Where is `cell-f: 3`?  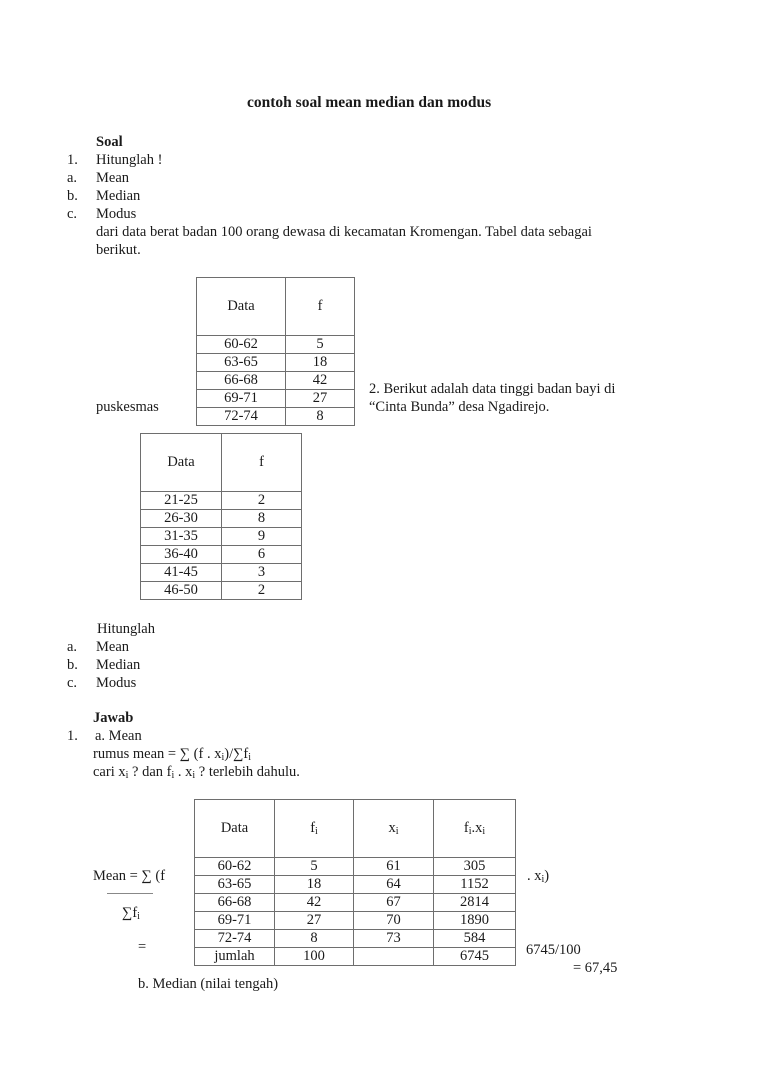
cell-f: 3 is located at coordinates (261, 572).